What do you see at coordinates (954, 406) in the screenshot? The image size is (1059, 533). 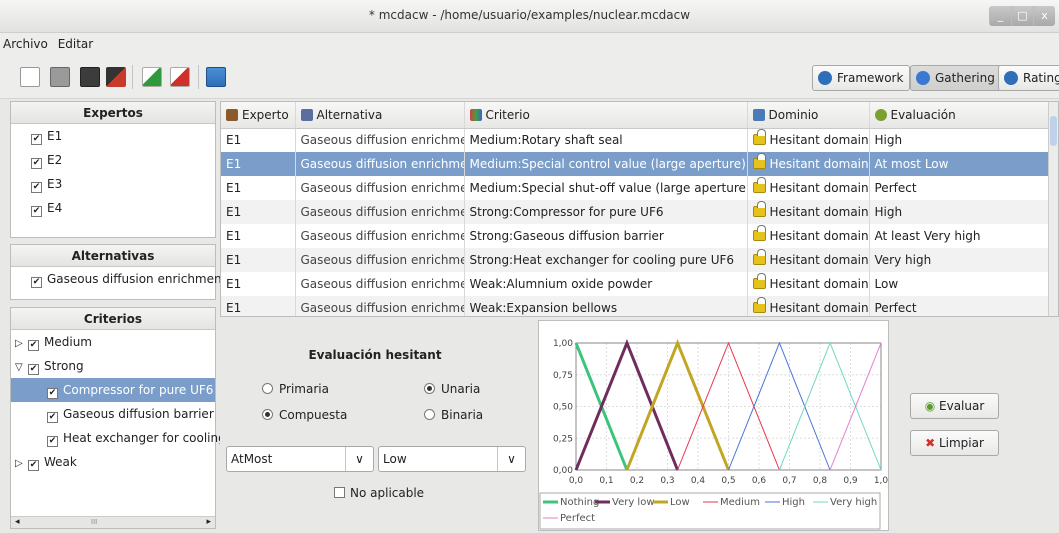 I see `evaluate-button: ◉ Evaluar` at bounding box center [954, 406].